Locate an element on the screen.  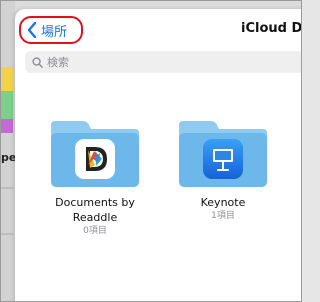
documents-app-icon is located at coordinates (95, 159).